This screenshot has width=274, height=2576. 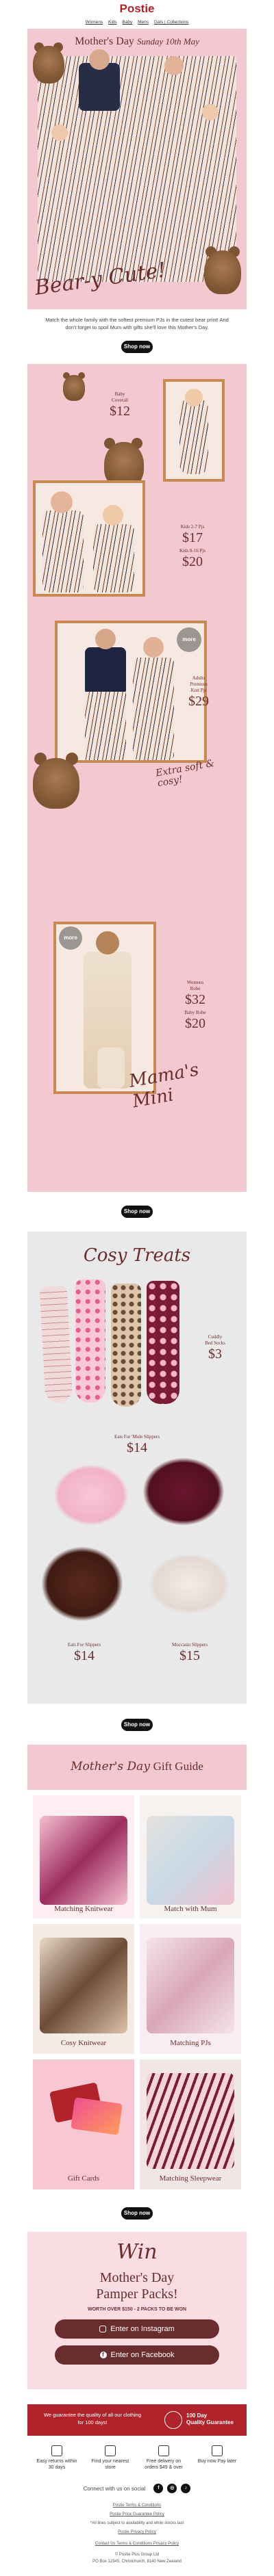 What do you see at coordinates (57, 2450) in the screenshot?
I see `box-icon` at bounding box center [57, 2450].